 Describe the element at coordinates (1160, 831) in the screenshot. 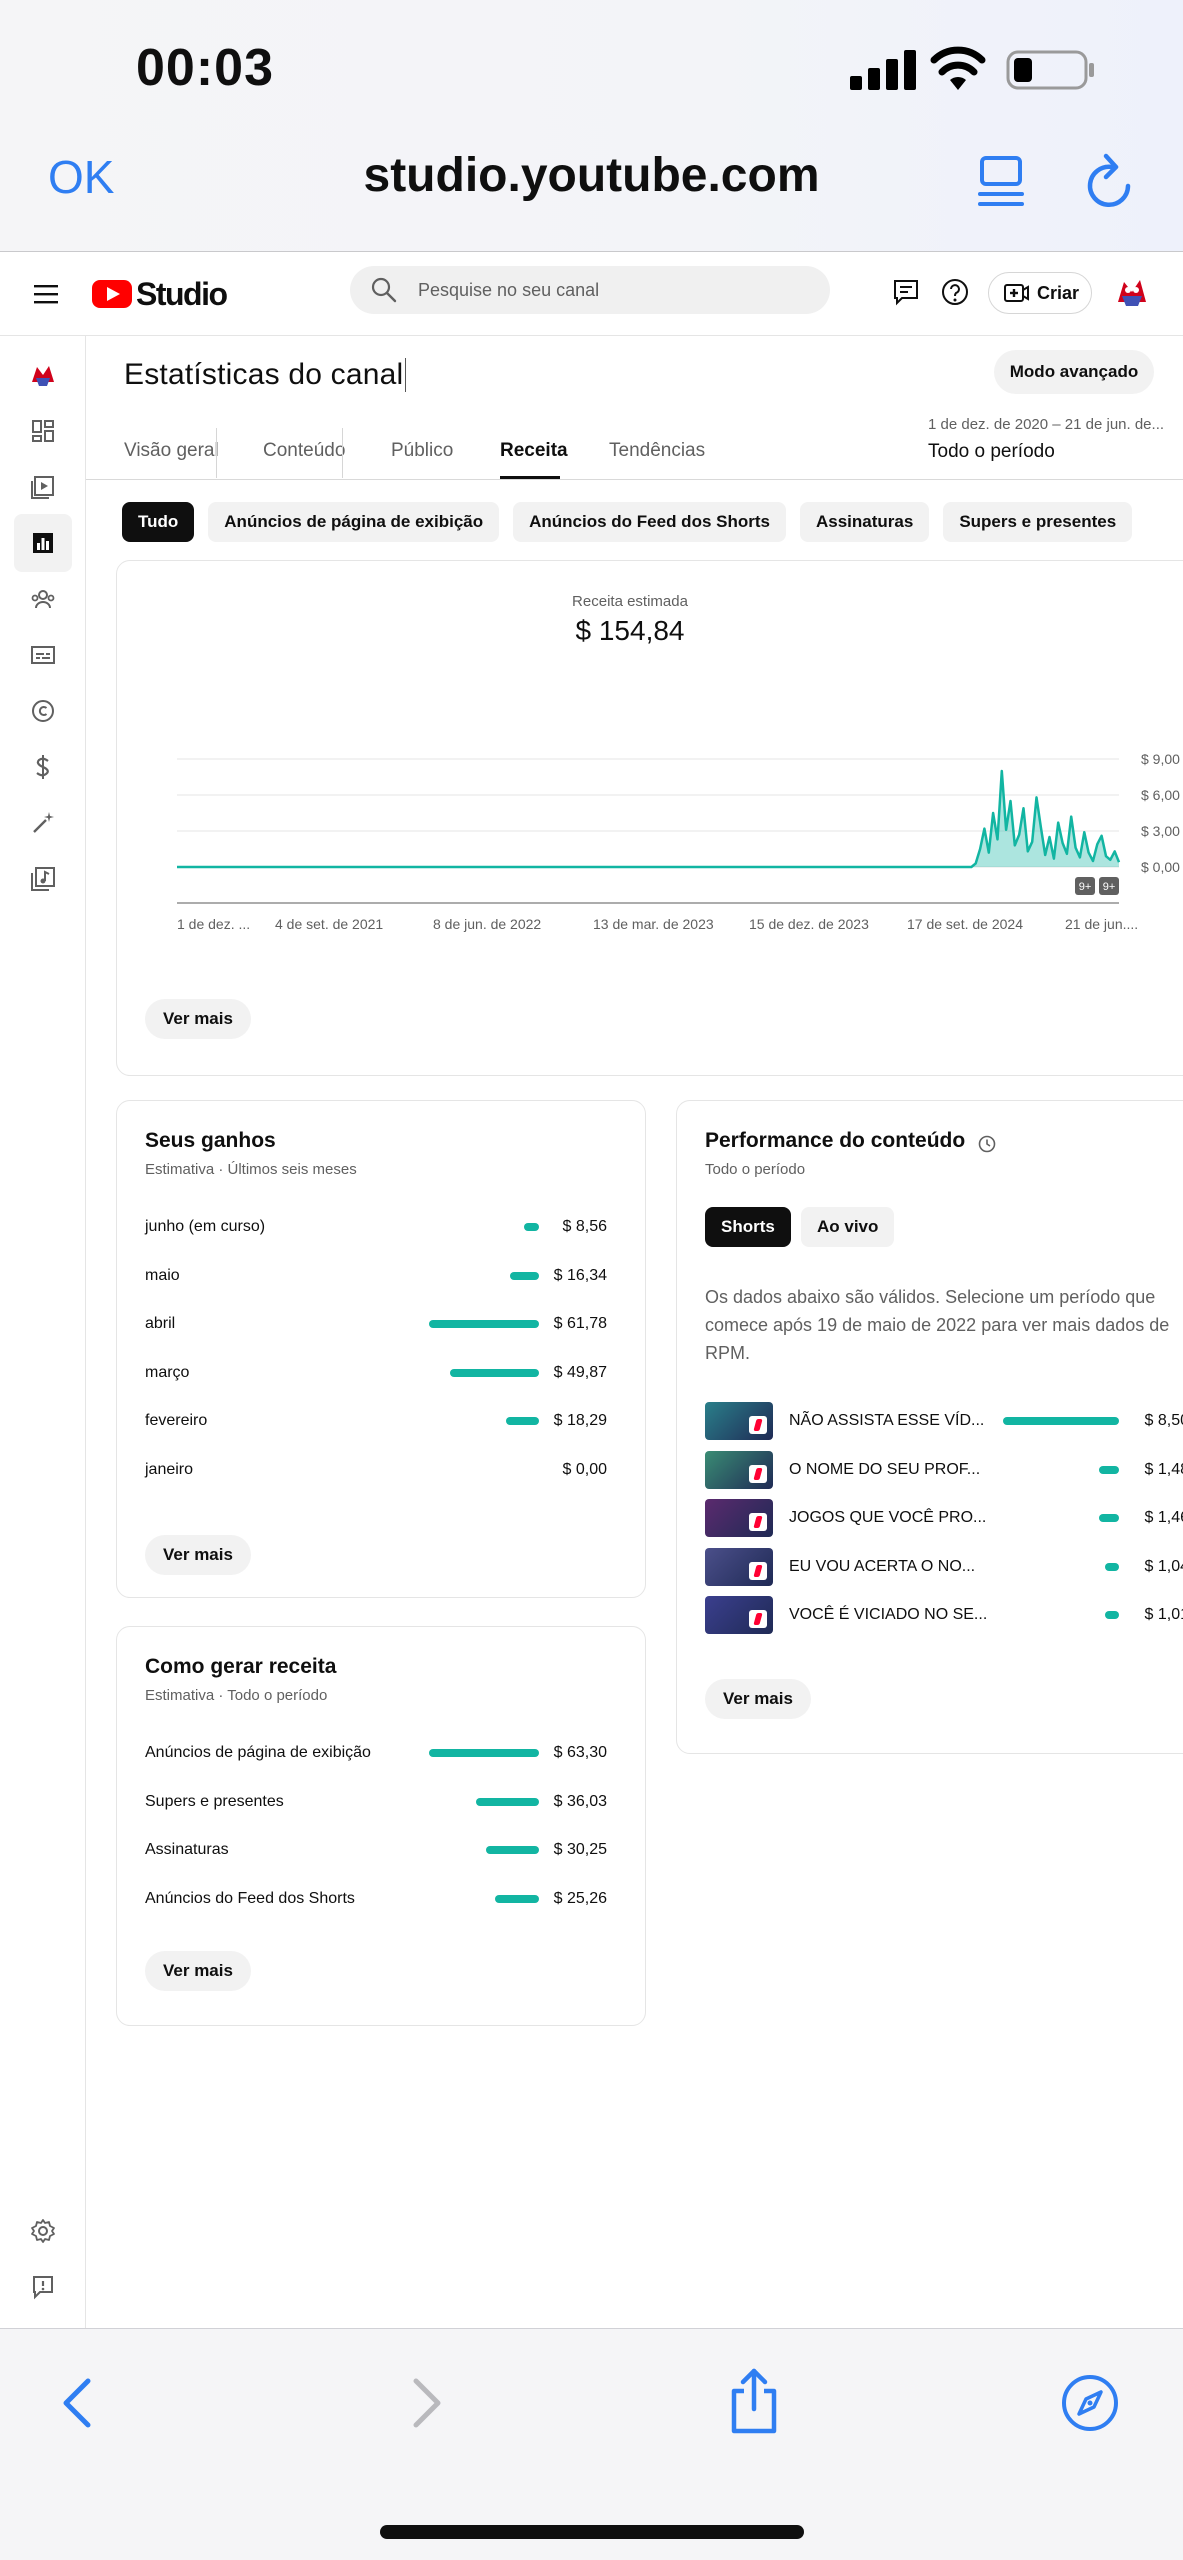

I see `y-tick-label: $ 3,00` at that location.